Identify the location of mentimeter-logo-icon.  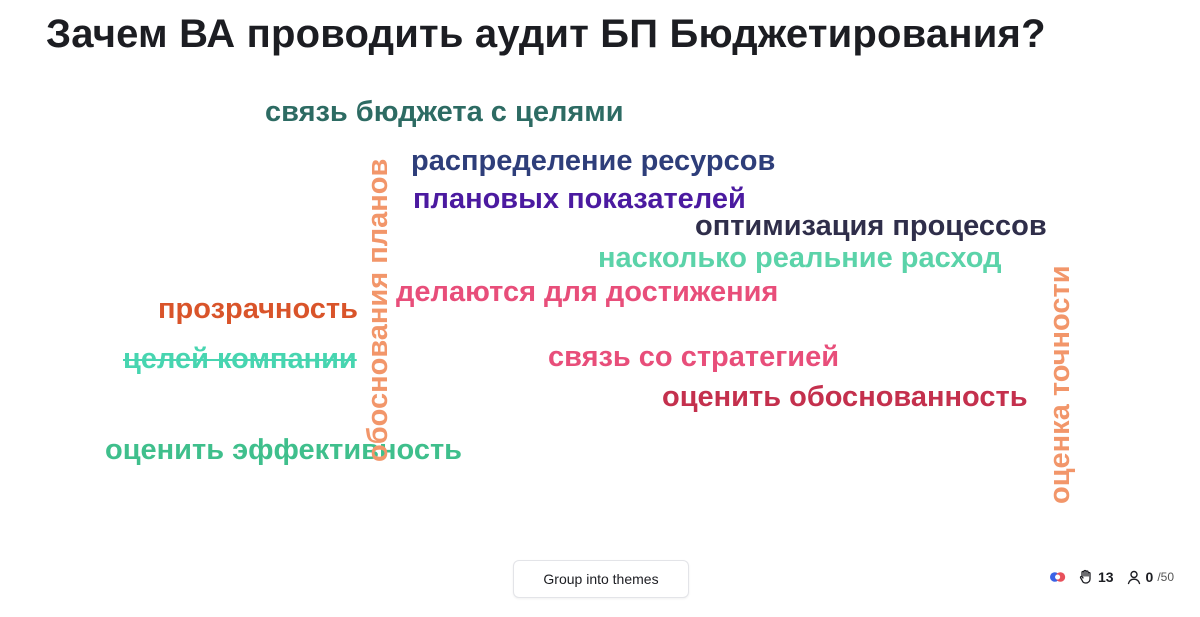
(1057, 577).